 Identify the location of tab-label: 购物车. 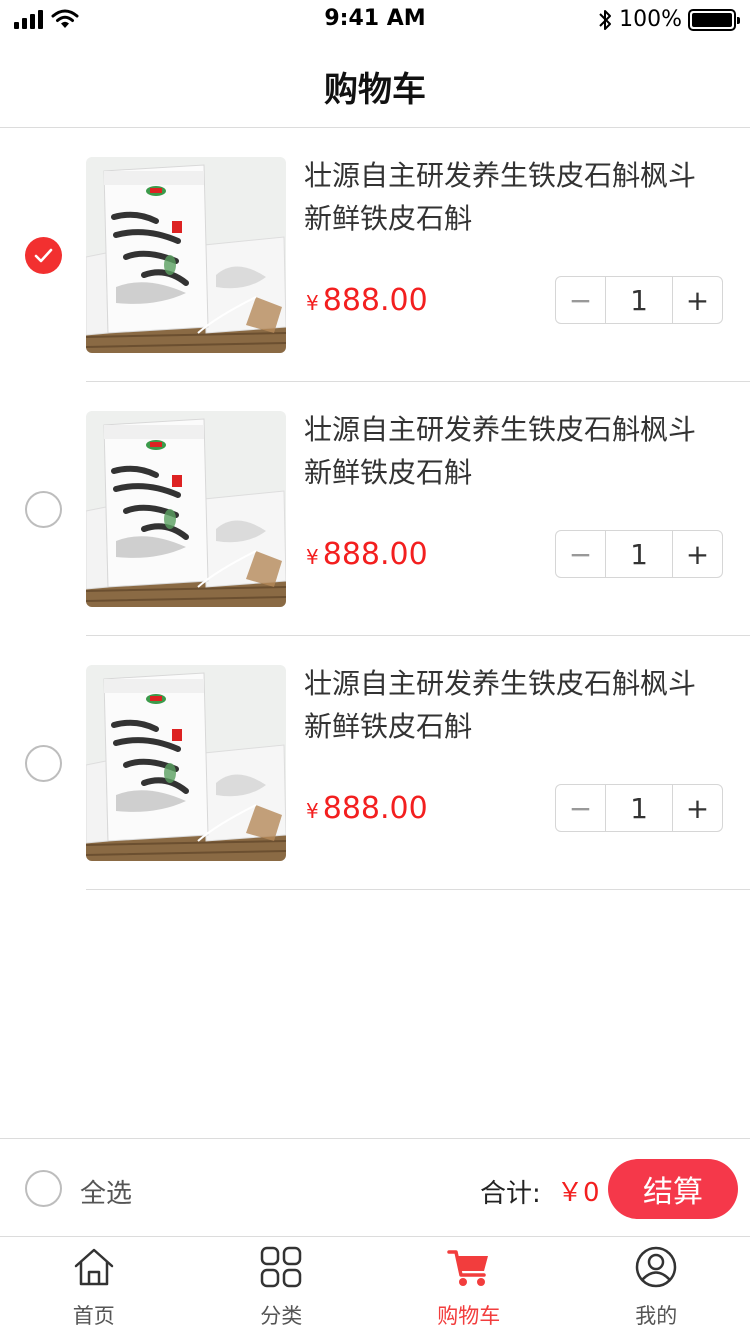
(469, 1316).